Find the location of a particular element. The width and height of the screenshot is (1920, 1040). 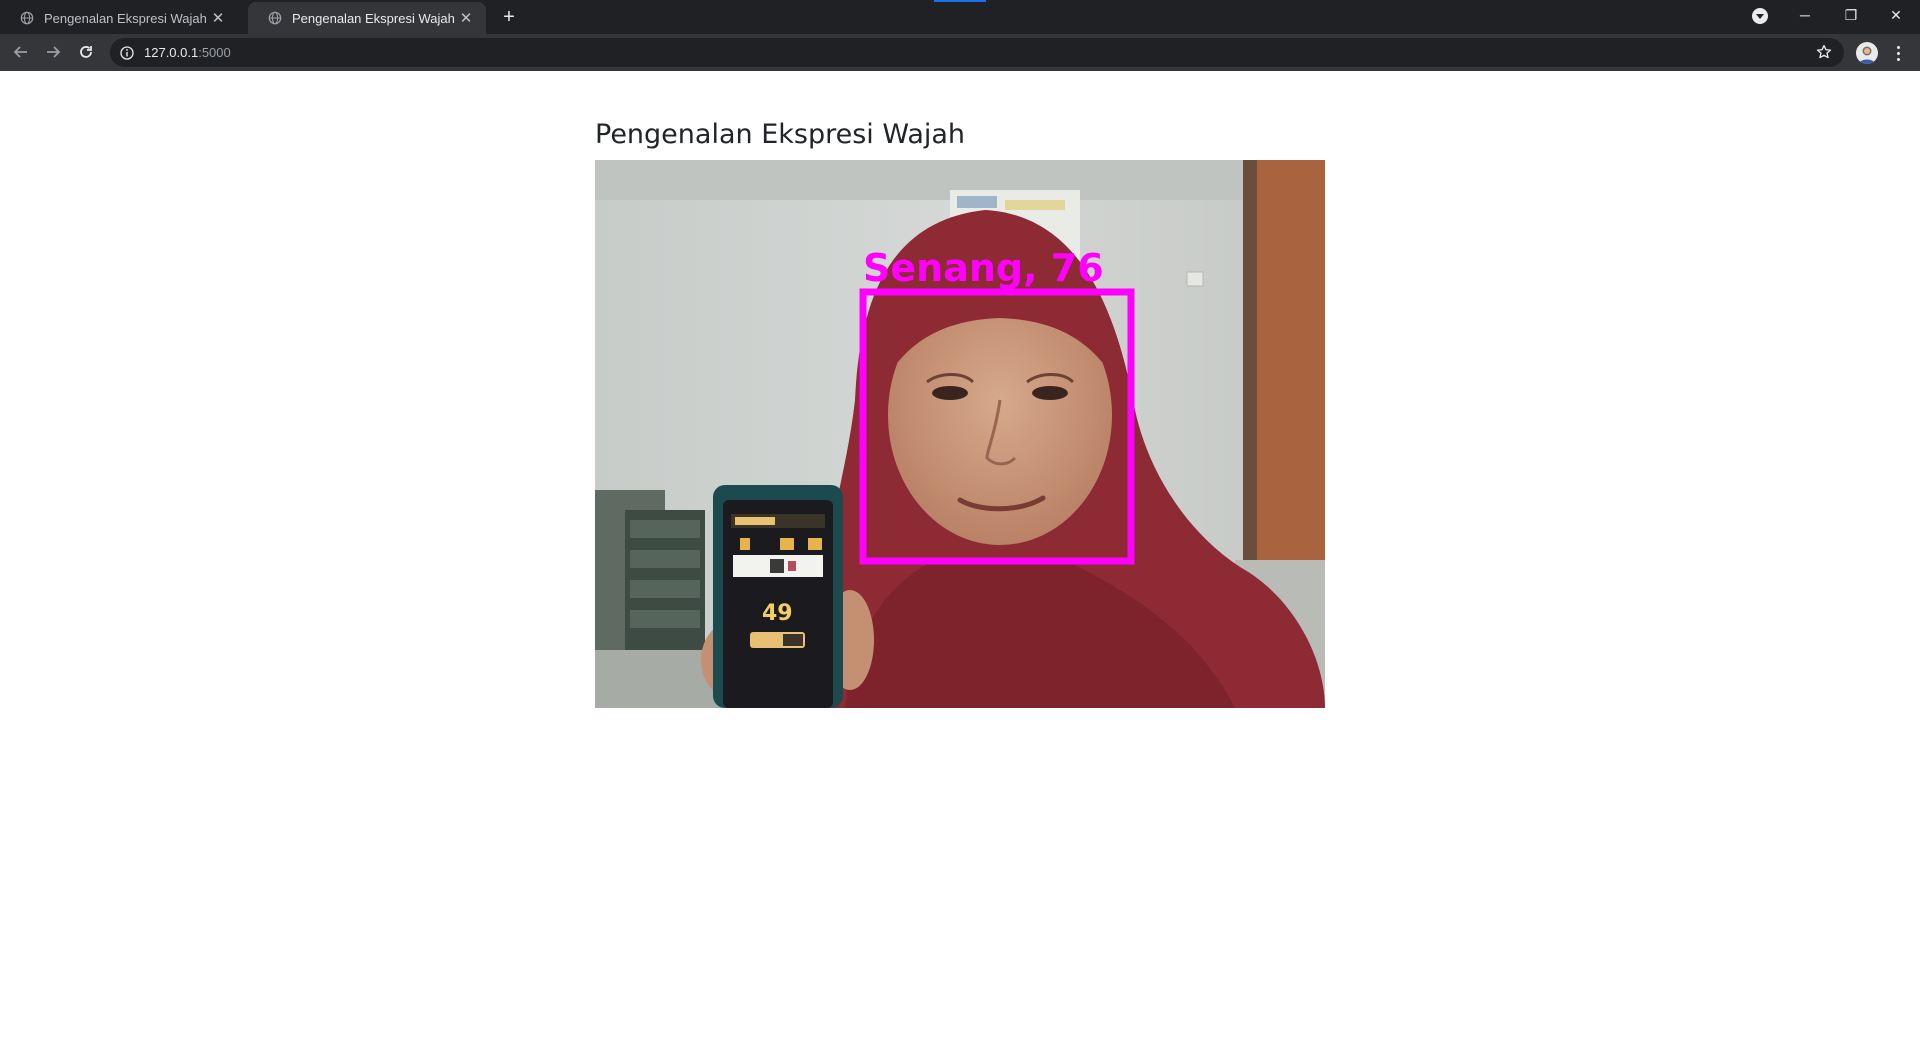

phone-screen-number: 49 is located at coordinates (777, 613).